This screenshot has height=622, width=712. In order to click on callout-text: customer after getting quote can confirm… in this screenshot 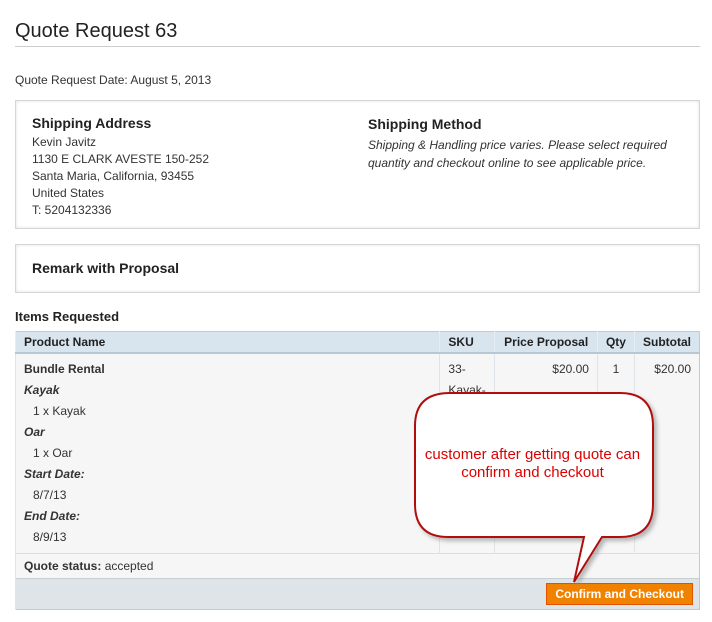, I will do `click(532, 463)`.